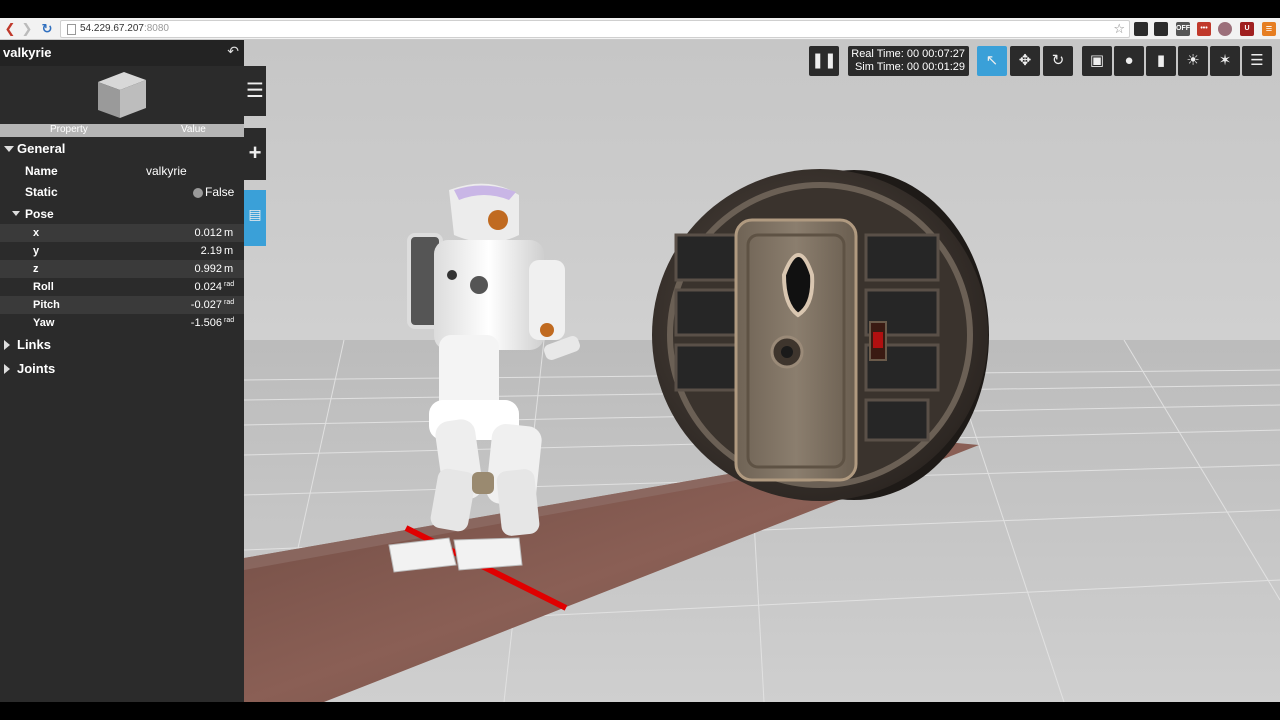  Describe the element at coordinates (43, 287) in the screenshot. I see `roll-label: Roll` at that location.